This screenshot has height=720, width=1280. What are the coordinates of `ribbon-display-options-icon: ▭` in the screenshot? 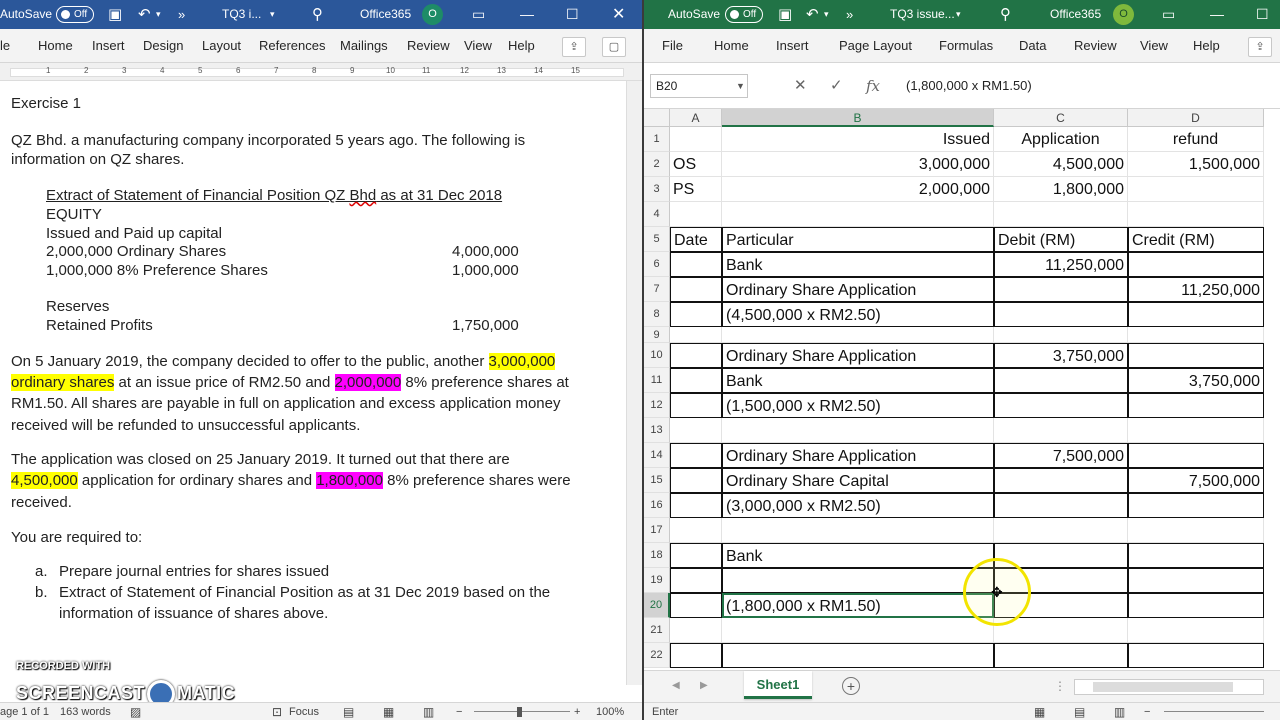 It's located at (1168, 14).